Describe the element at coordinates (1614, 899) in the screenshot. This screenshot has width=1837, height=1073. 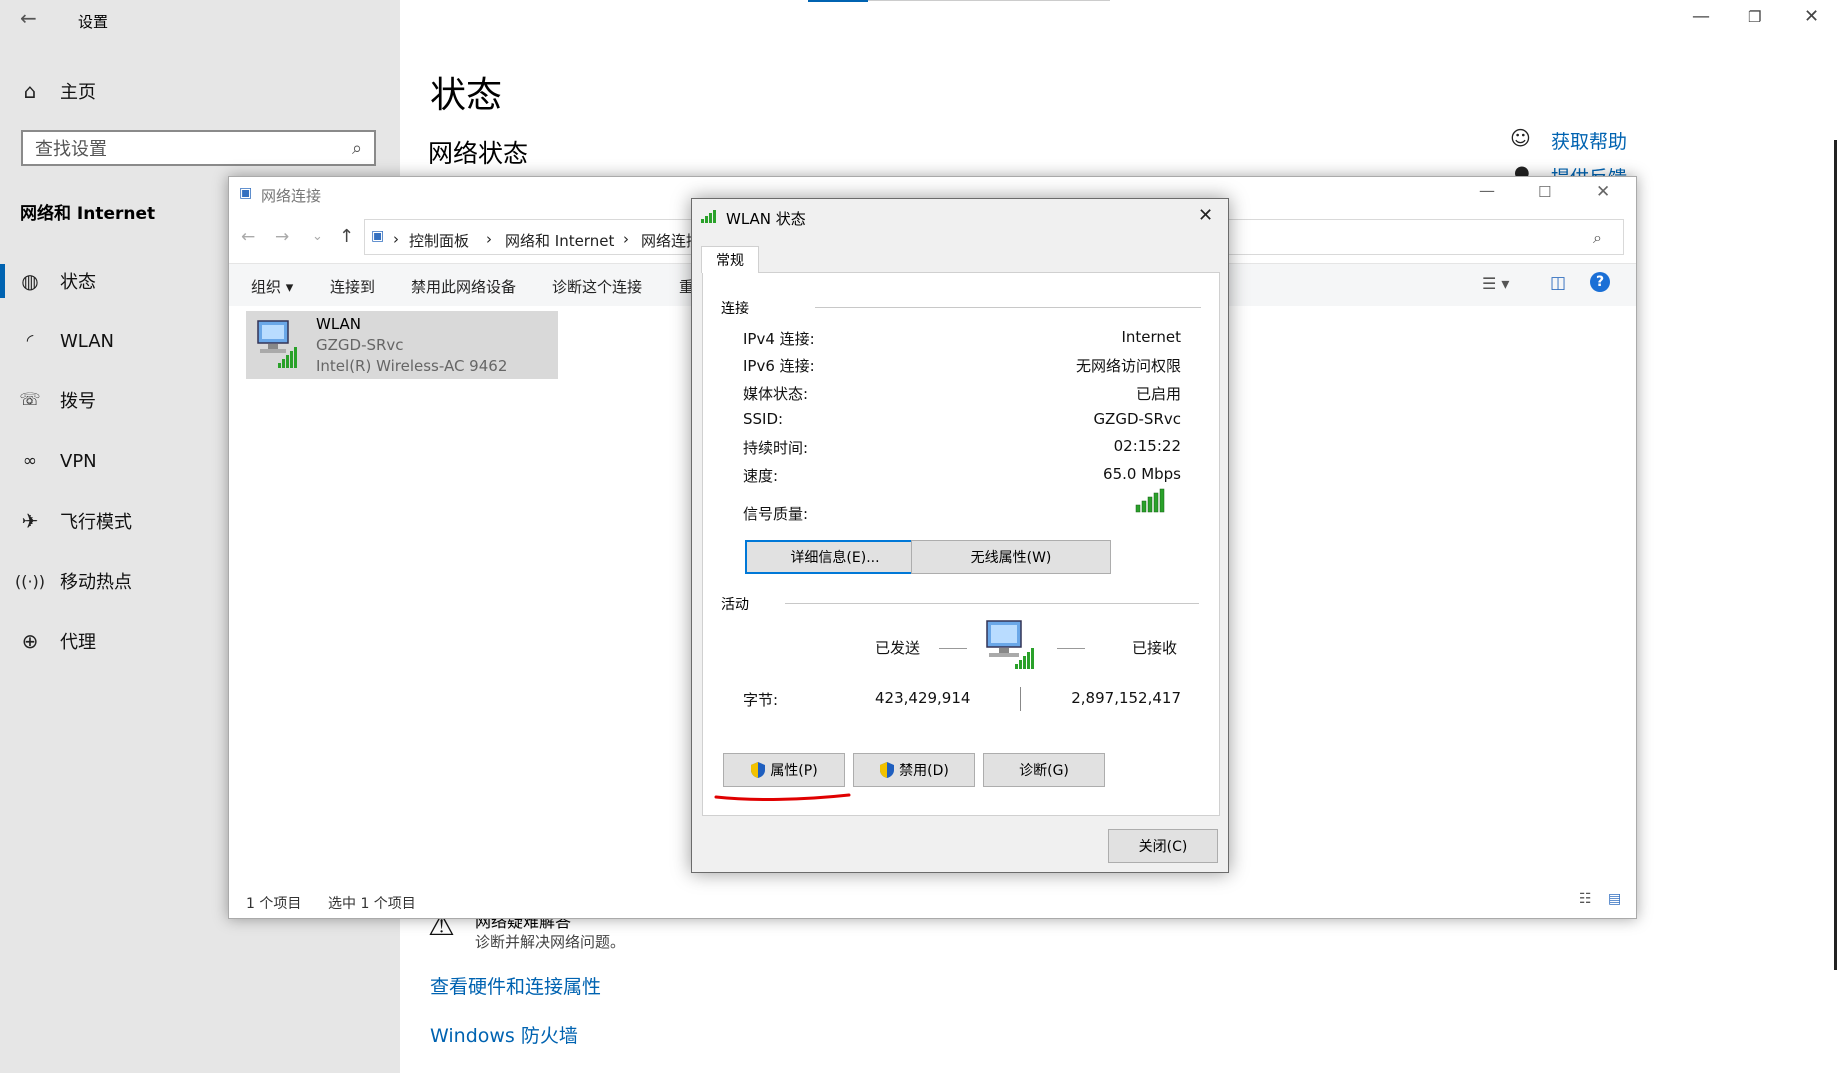
I see `tiles-view-icon: ▤` at that location.